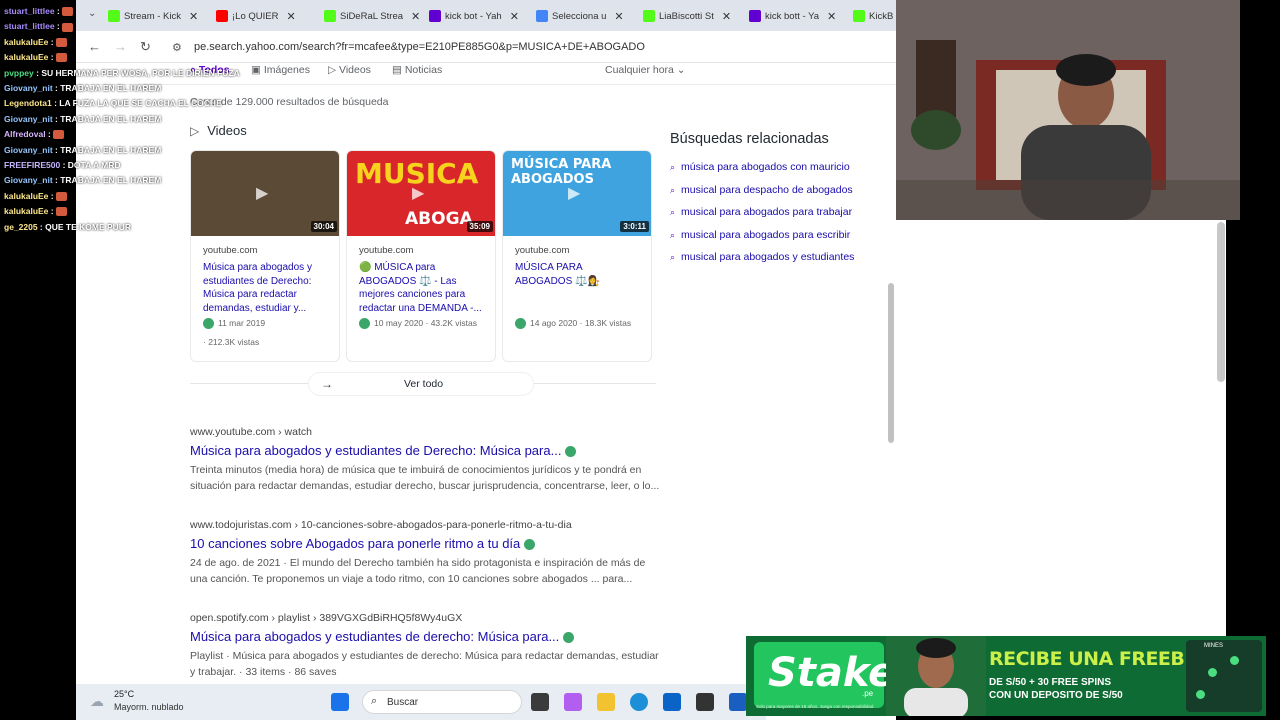  What do you see at coordinates (421, 384) in the screenshot?
I see `see-all-button: → Ver todo` at bounding box center [421, 384].